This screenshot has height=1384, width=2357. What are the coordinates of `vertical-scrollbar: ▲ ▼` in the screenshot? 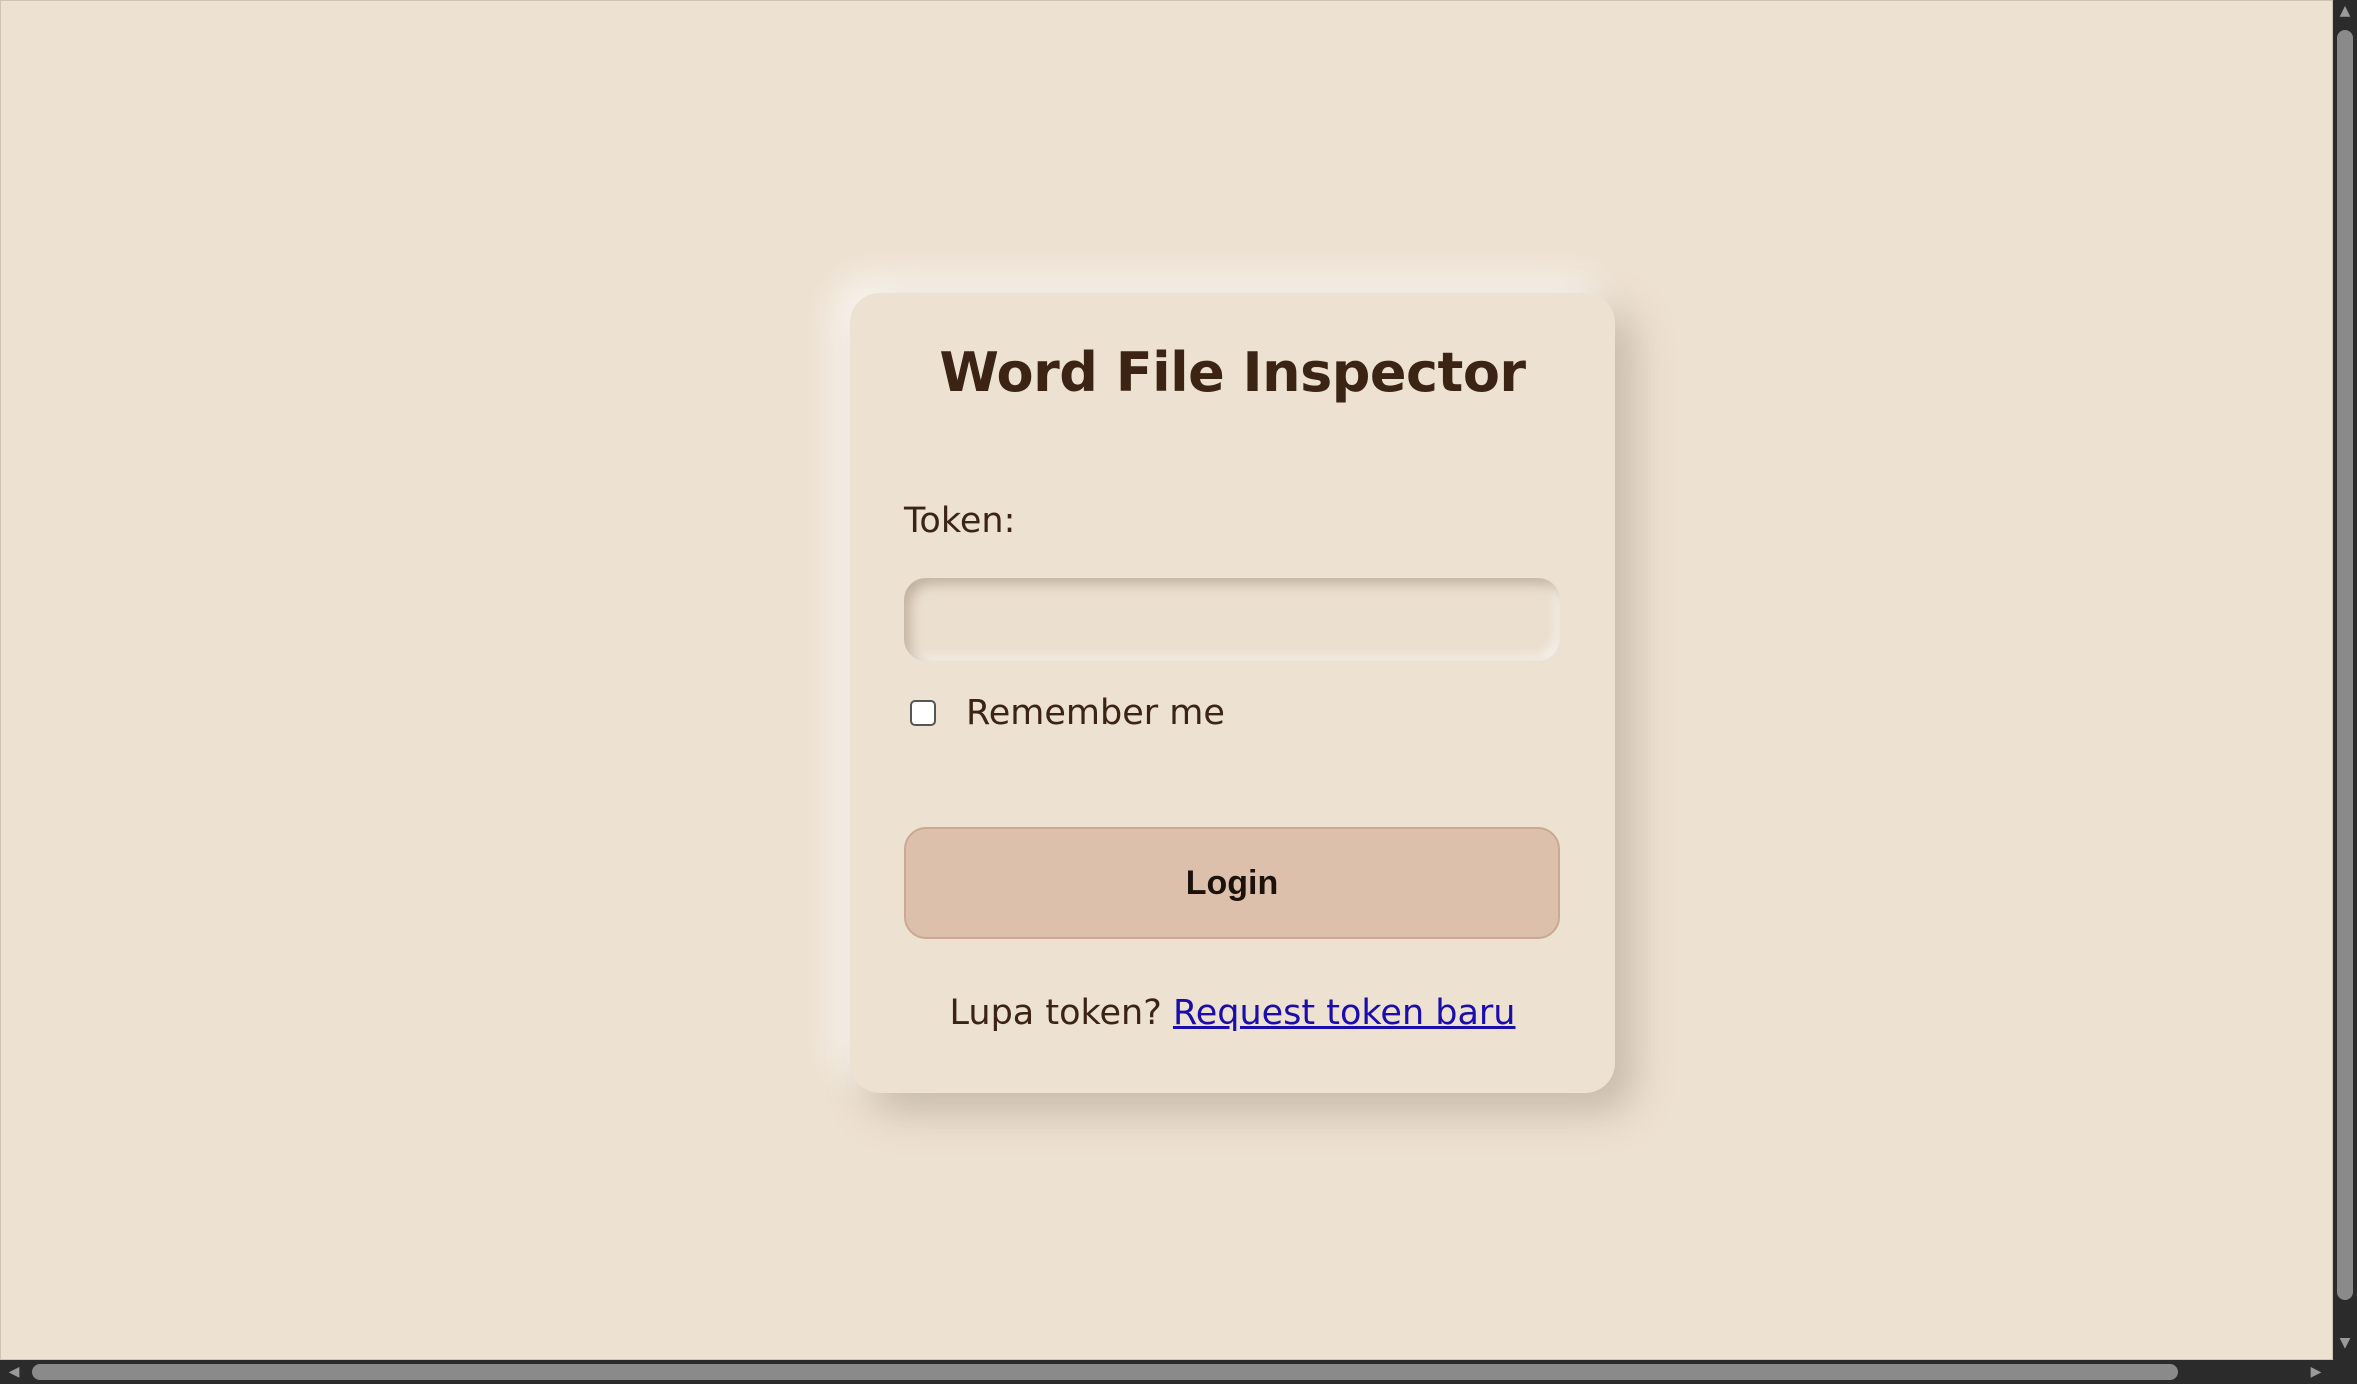 It's located at (2345, 680).